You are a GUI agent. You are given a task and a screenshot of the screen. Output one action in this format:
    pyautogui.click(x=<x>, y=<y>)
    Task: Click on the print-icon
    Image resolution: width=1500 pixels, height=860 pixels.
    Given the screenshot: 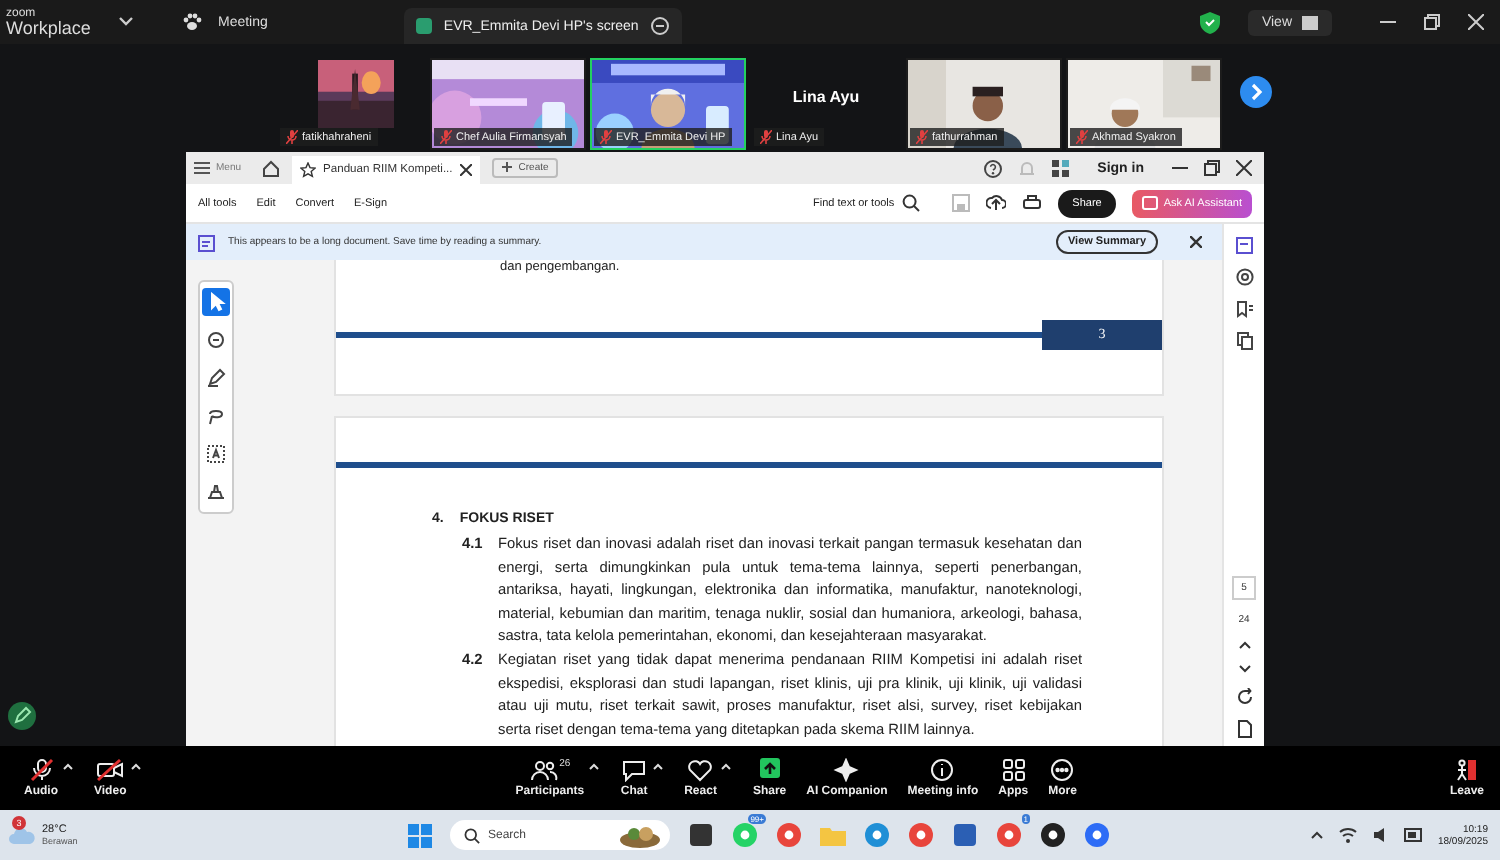 What is the action you would take?
    pyautogui.click(x=1032, y=203)
    